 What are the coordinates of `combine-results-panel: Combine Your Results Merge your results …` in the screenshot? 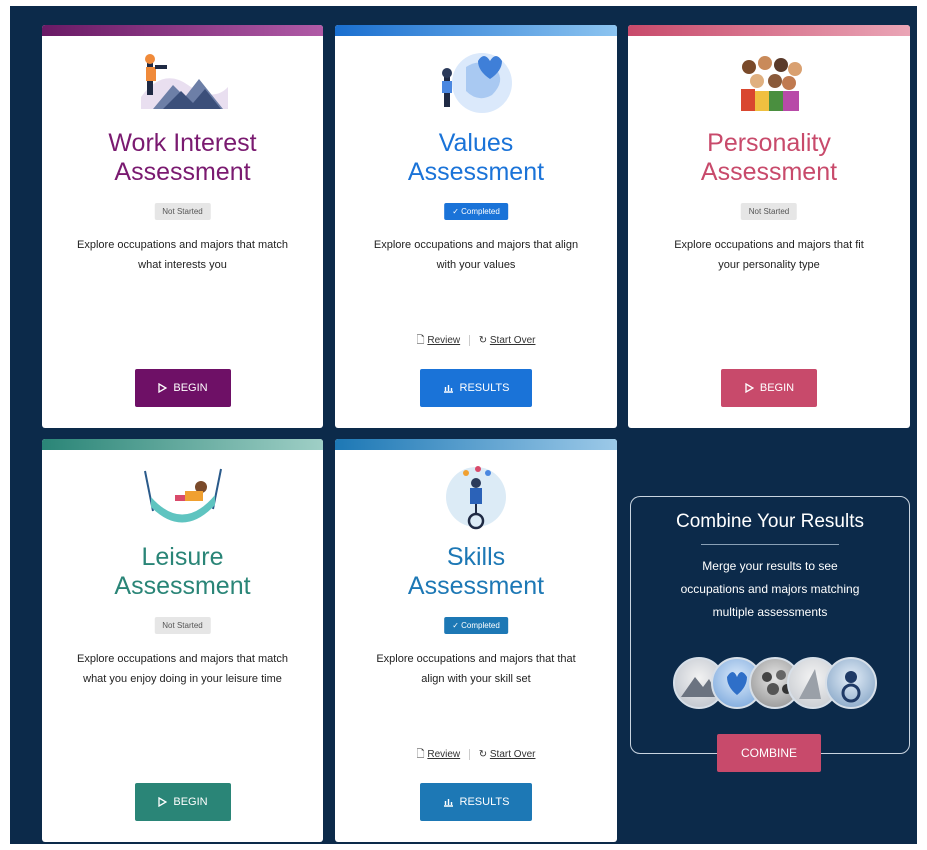 It's located at (770, 625).